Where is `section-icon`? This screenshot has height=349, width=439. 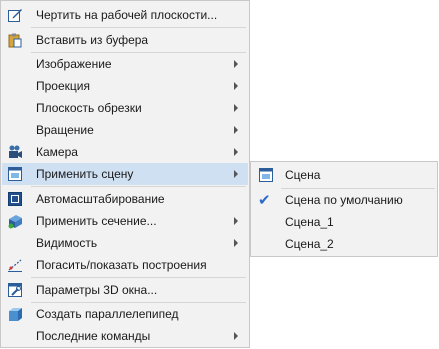 section-icon is located at coordinates (15, 221).